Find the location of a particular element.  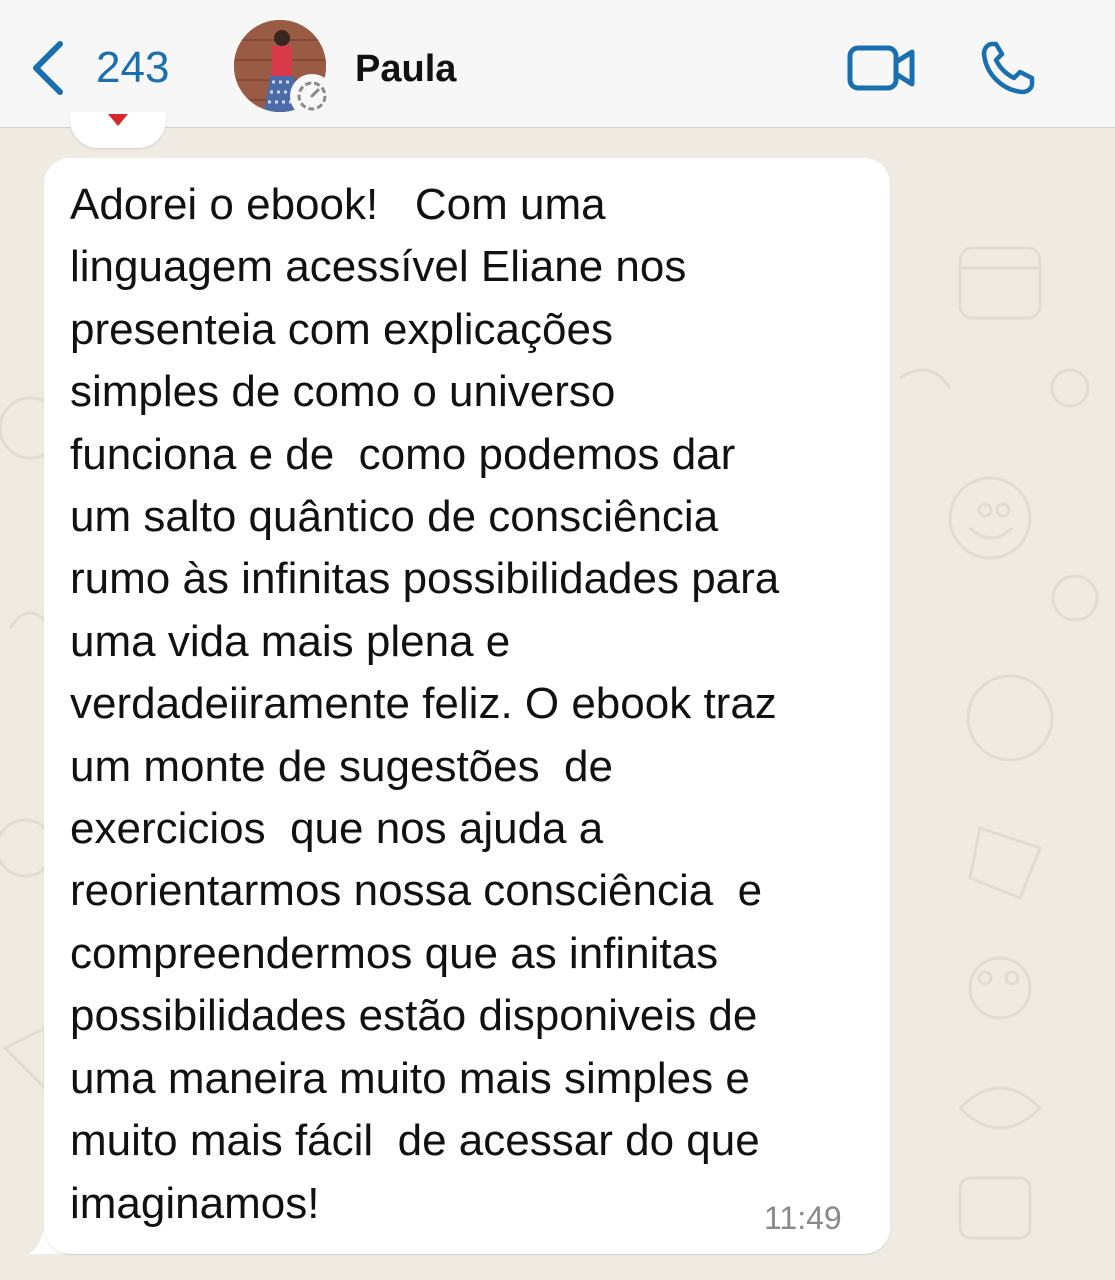

message-line: uma vida mais plena e is located at coordinates (290, 641).